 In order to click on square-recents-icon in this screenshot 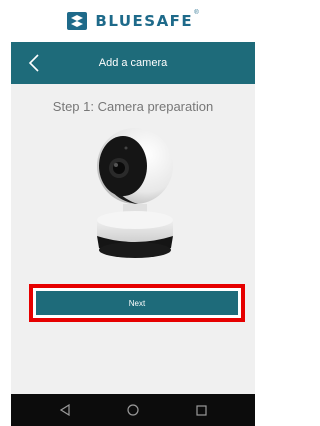, I will do `click(201, 410)`.